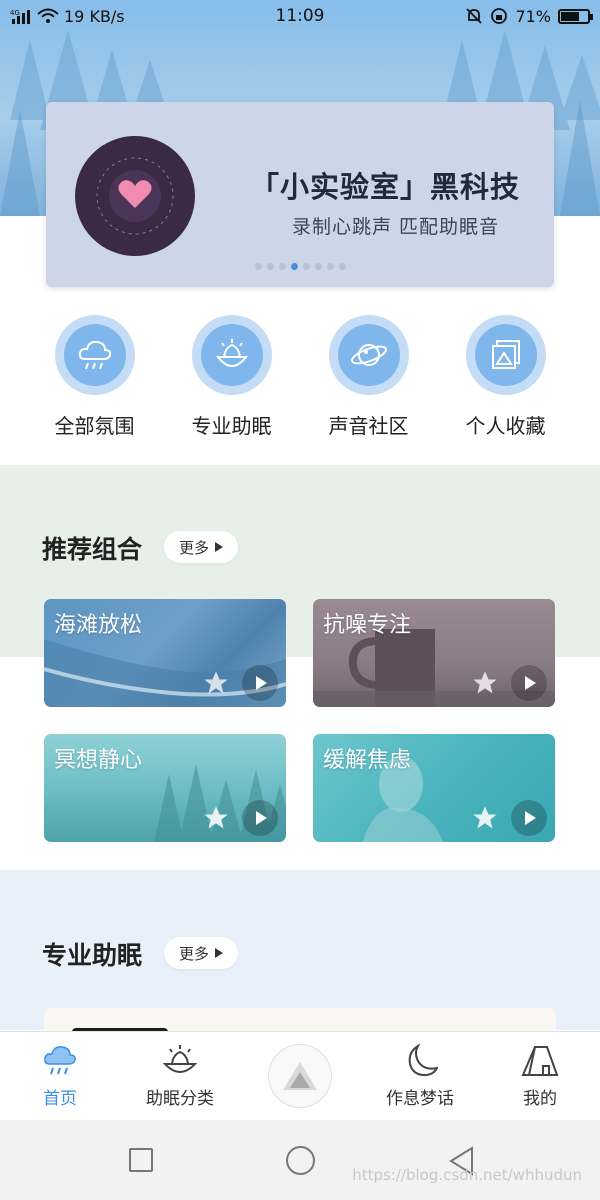 The height and width of the screenshot is (1200, 600). What do you see at coordinates (141, 1160) in the screenshot?
I see `recent-apps-button` at bounding box center [141, 1160].